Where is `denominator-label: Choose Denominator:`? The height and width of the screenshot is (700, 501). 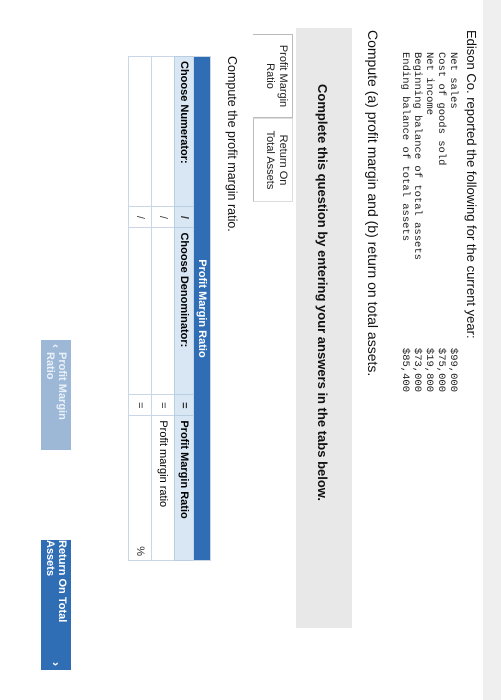 denominator-label: Choose Denominator: is located at coordinates (184, 311).